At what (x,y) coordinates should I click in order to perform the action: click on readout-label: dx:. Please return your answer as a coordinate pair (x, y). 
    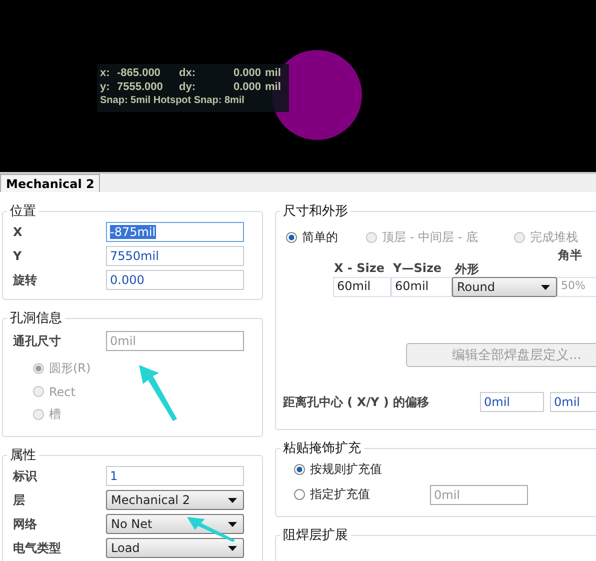
    Looking at the image, I should click on (187, 73).